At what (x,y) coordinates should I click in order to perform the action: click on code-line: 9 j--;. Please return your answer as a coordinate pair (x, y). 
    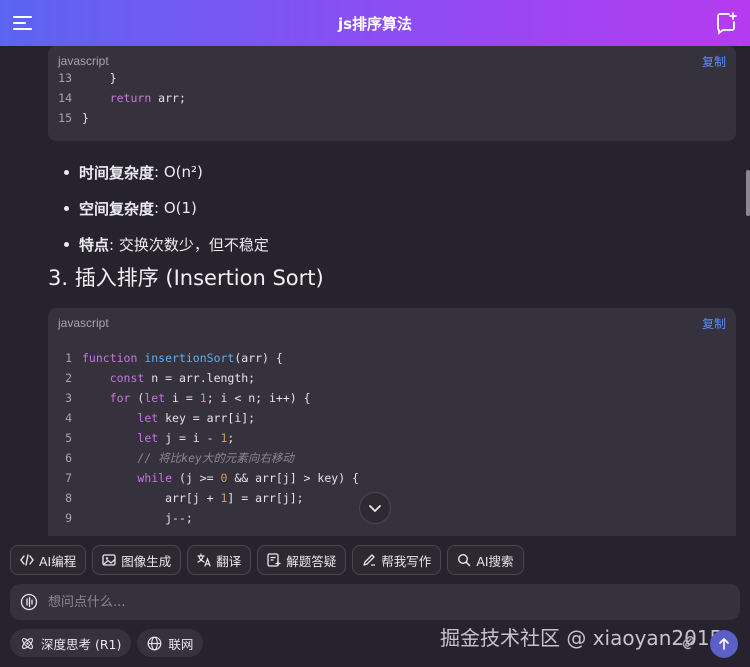
    Looking at the image, I should click on (129, 518).